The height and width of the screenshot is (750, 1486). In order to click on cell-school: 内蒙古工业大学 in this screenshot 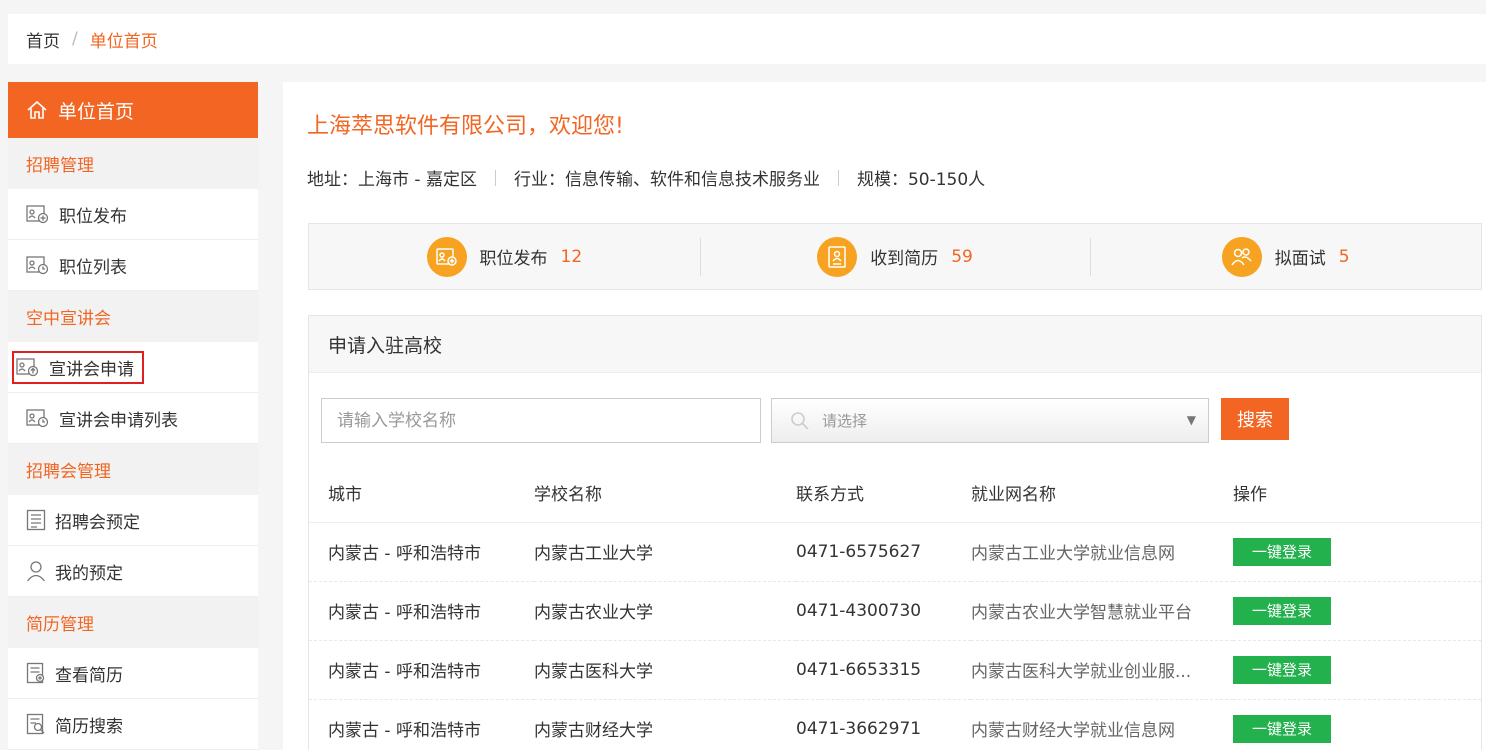, I will do `click(665, 552)`.